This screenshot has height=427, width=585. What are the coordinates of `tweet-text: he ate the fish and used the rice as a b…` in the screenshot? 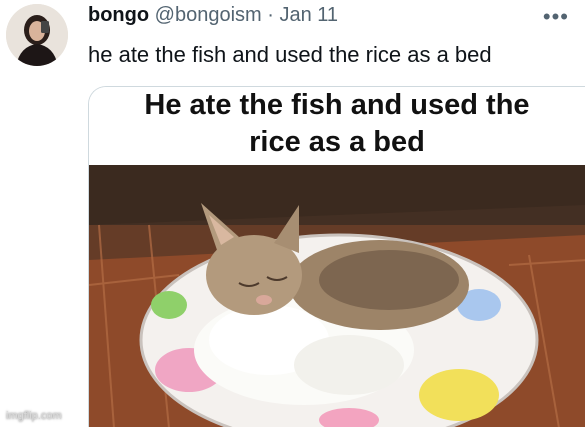 It's located at (290, 54).